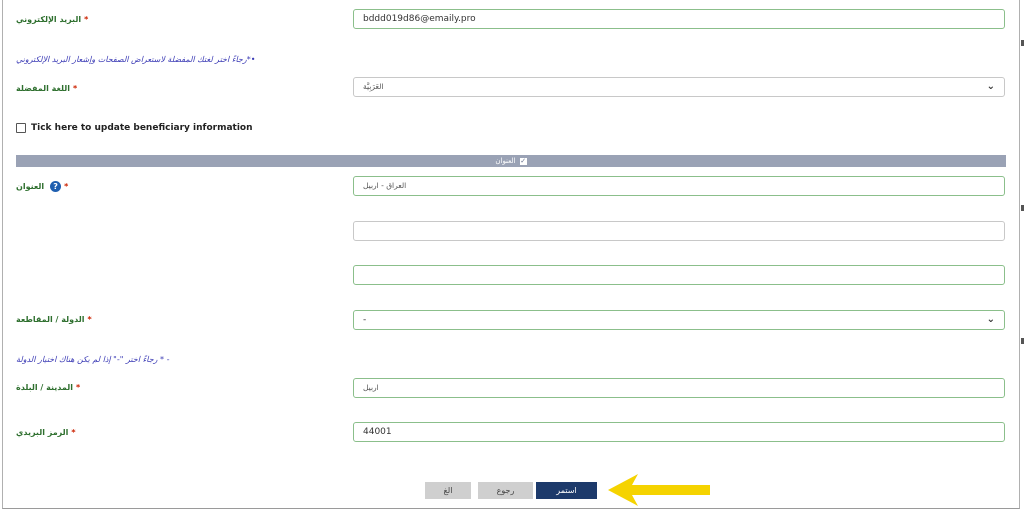  Describe the element at coordinates (42, 186) in the screenshot. I see `address-label: العنوان? *` at that location.